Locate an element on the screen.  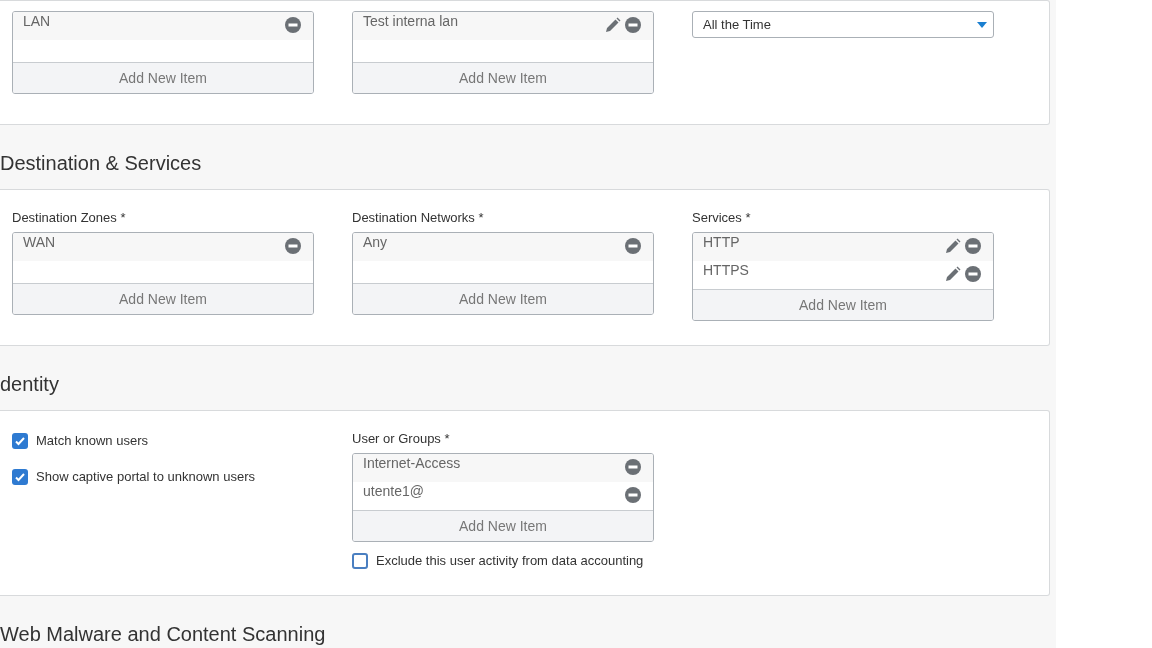
checkbox-label: Match known users is located at coordinates (92, 441).